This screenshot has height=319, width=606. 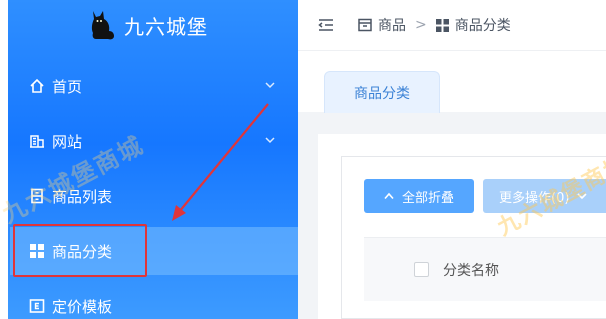 What do you see at coordinates (154, 86) in the screenshot?
I see `sidebar-item-home: 首页` at bounding box center [154, 86].